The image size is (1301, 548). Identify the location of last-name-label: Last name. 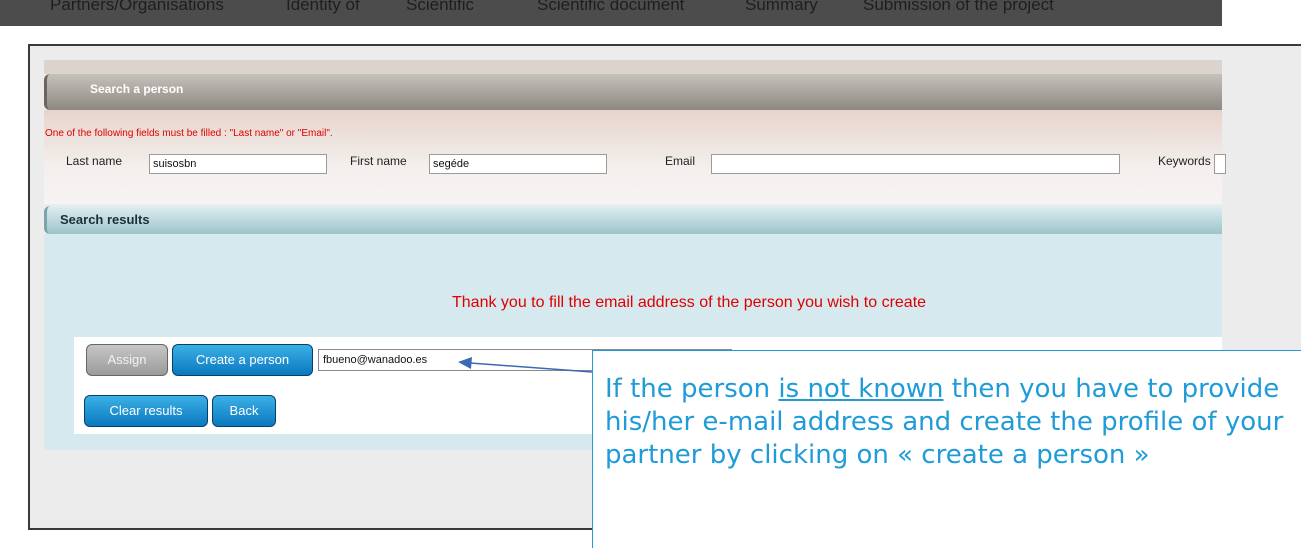
(94, 161).